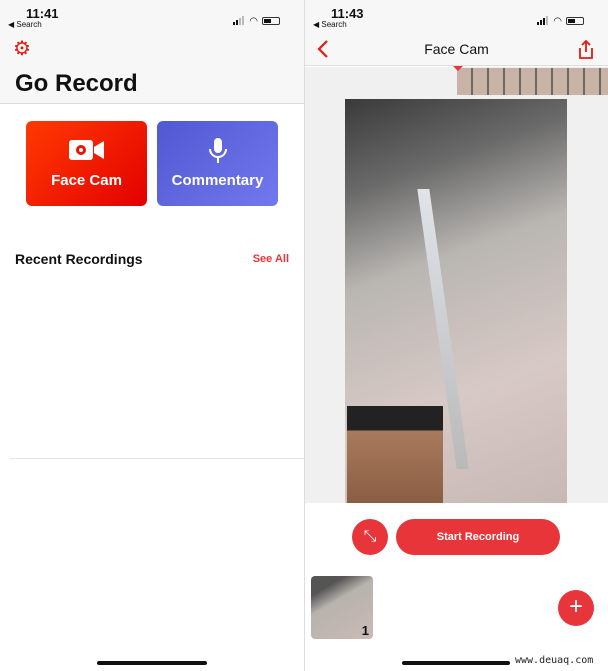  What do you see at coordinates (152, 663) in the screenshot?
I see `home-indicator` at bounding box center [152, 663].